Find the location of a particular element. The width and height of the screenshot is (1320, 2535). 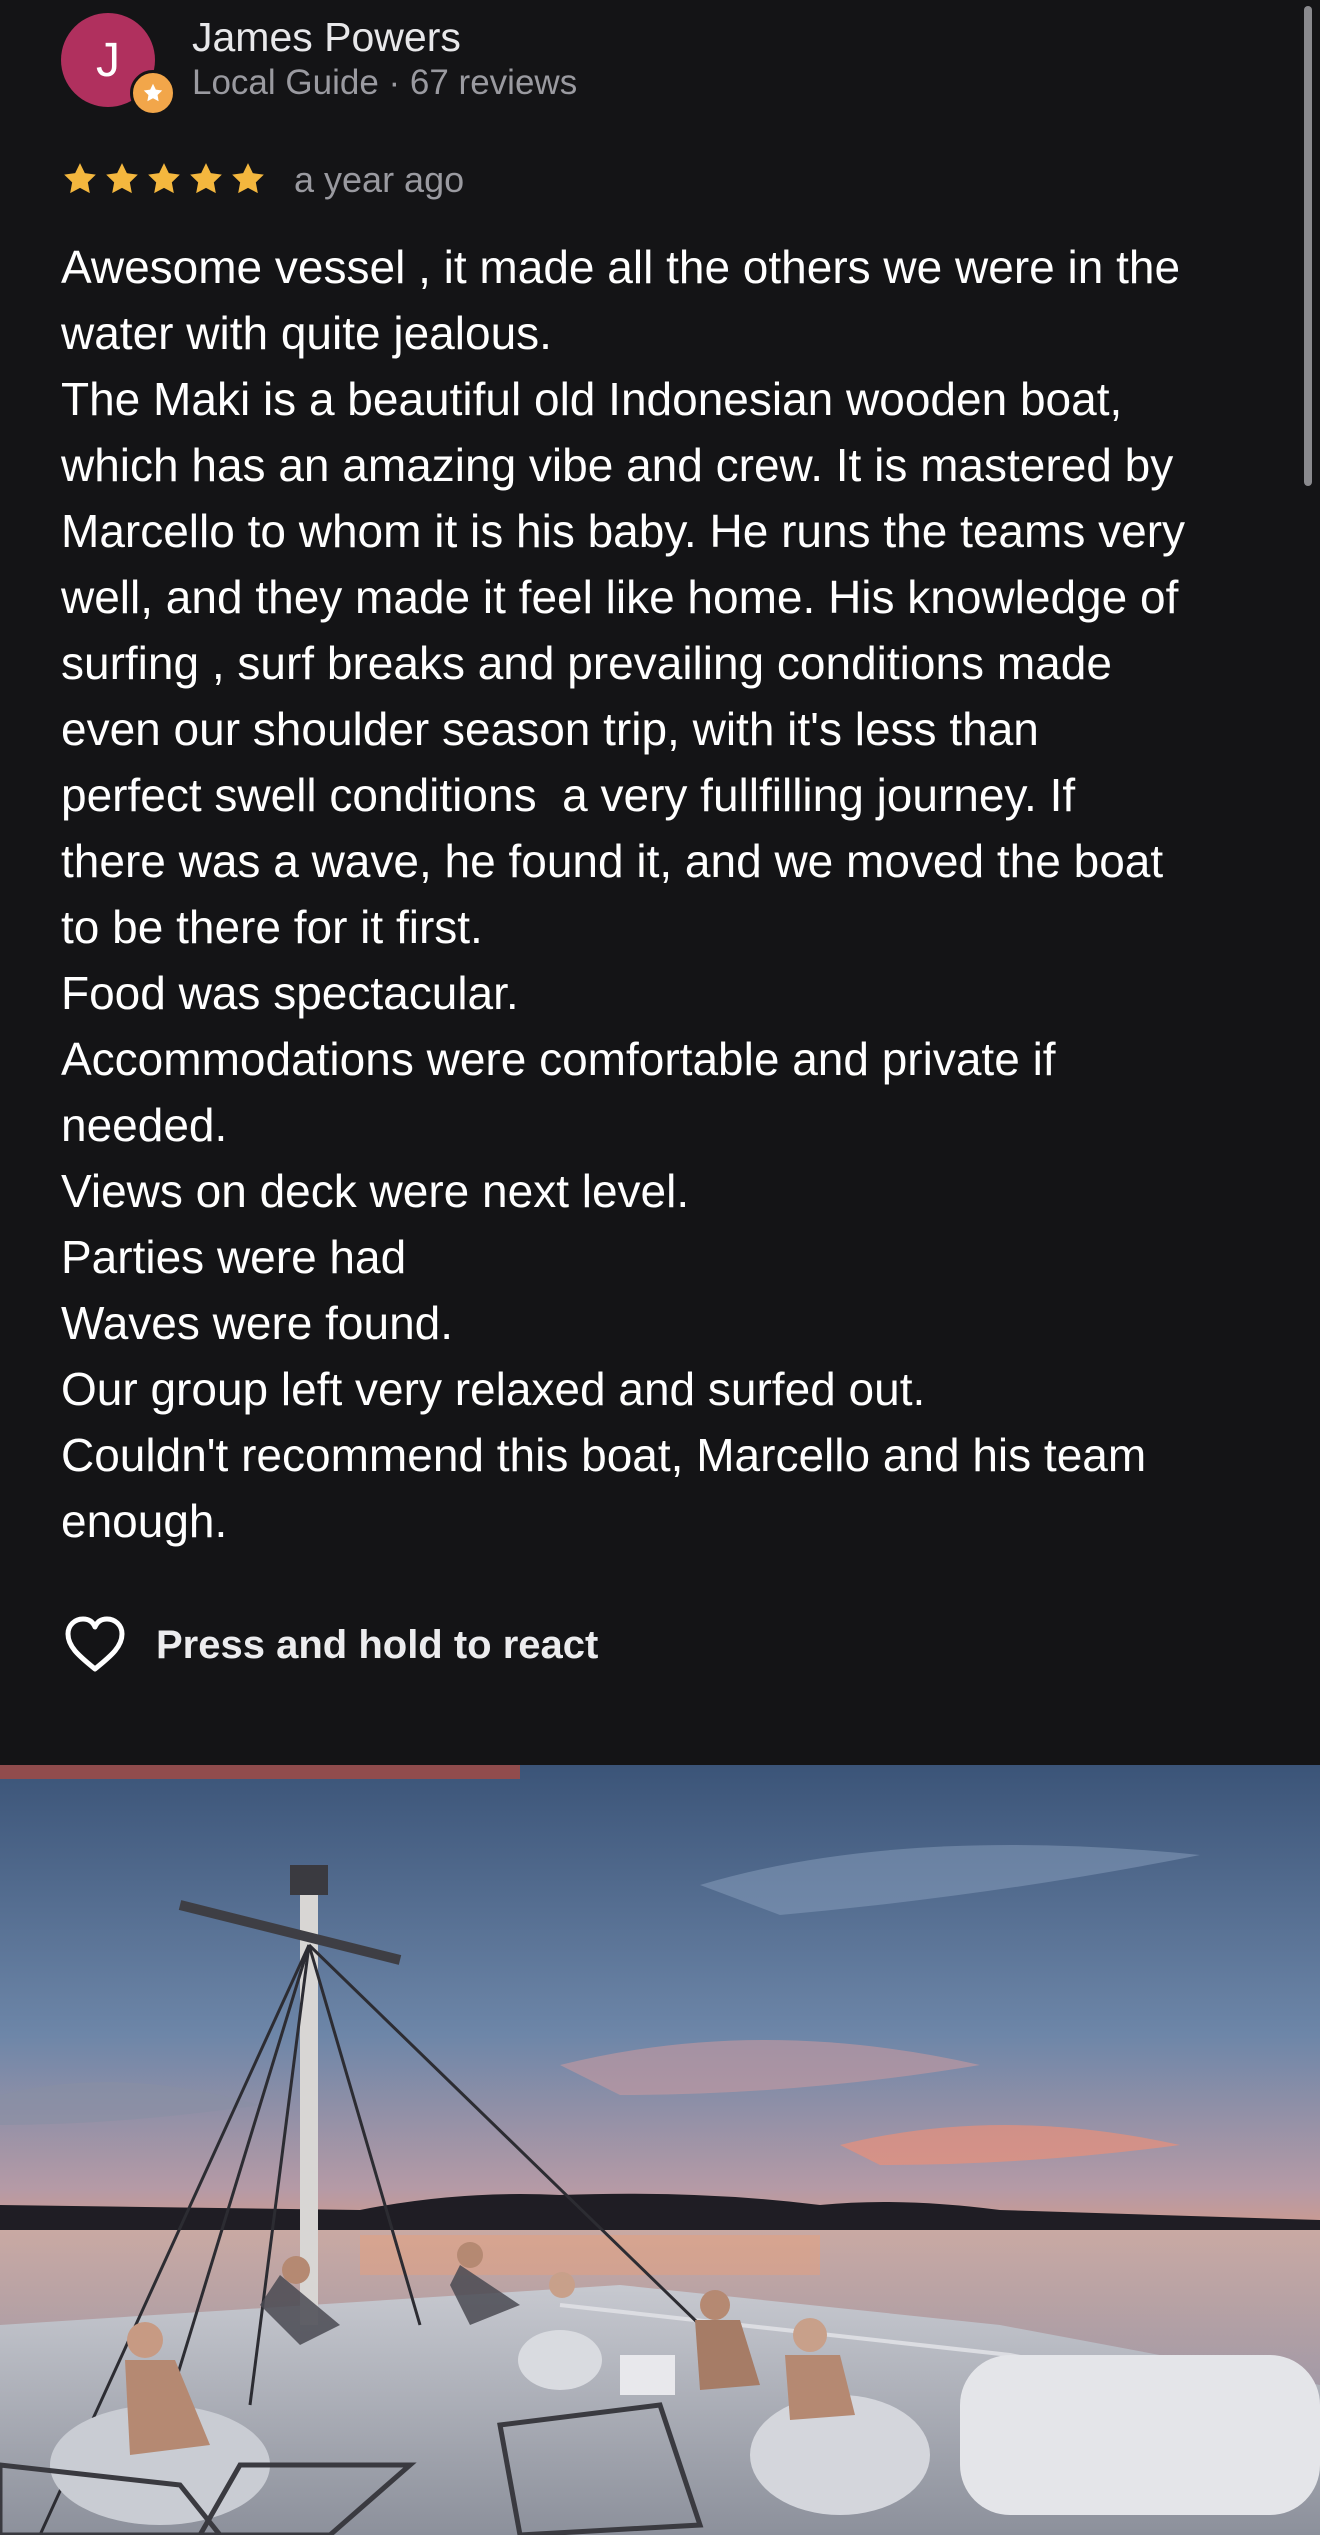

review-text-line: to be there for it first. is located at coordinates (272, 927).